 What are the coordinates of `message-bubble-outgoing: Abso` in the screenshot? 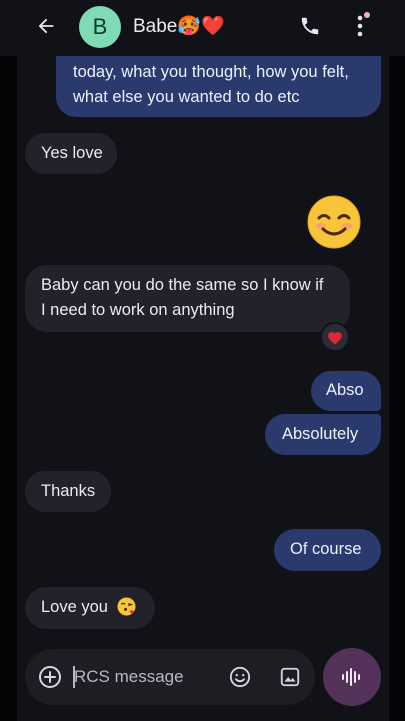 It's located at (346, 391).